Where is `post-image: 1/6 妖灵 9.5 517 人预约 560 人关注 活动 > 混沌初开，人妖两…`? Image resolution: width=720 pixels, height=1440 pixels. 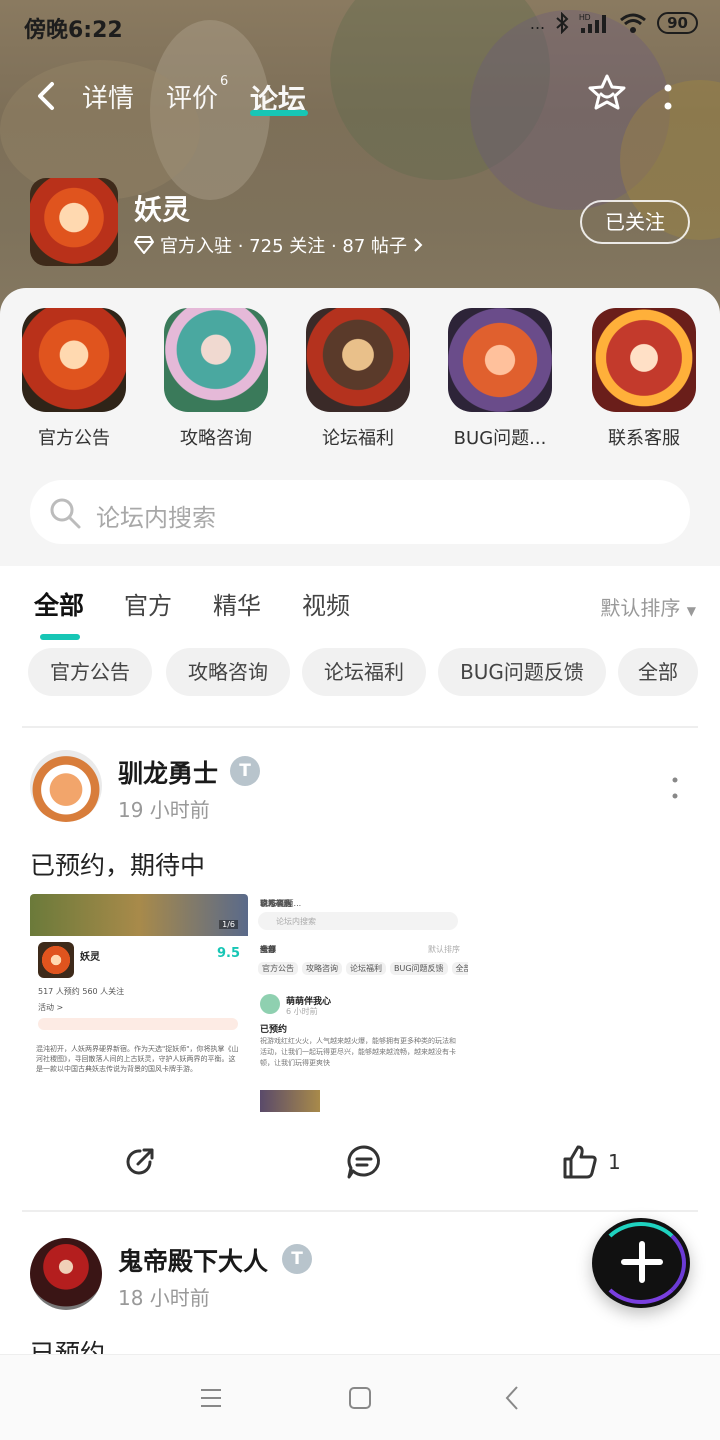
post-image: 1/6 妖灵 9.5 517 人预约 560 人关注 活动 > 混沌初开，人妖两… is located at coordinates (139, 1003).